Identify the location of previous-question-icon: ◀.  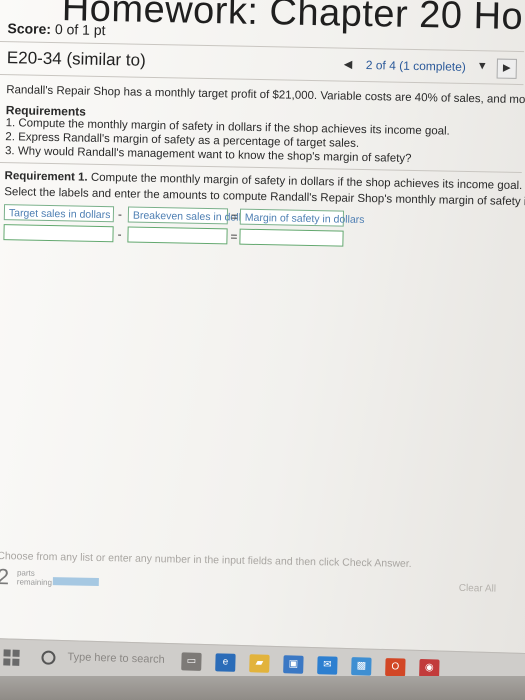
(348, 64).